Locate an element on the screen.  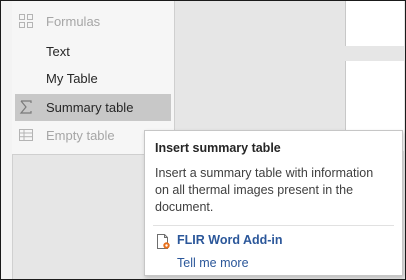
menu-item-label: Empty table is located at coordinates (80, 135).